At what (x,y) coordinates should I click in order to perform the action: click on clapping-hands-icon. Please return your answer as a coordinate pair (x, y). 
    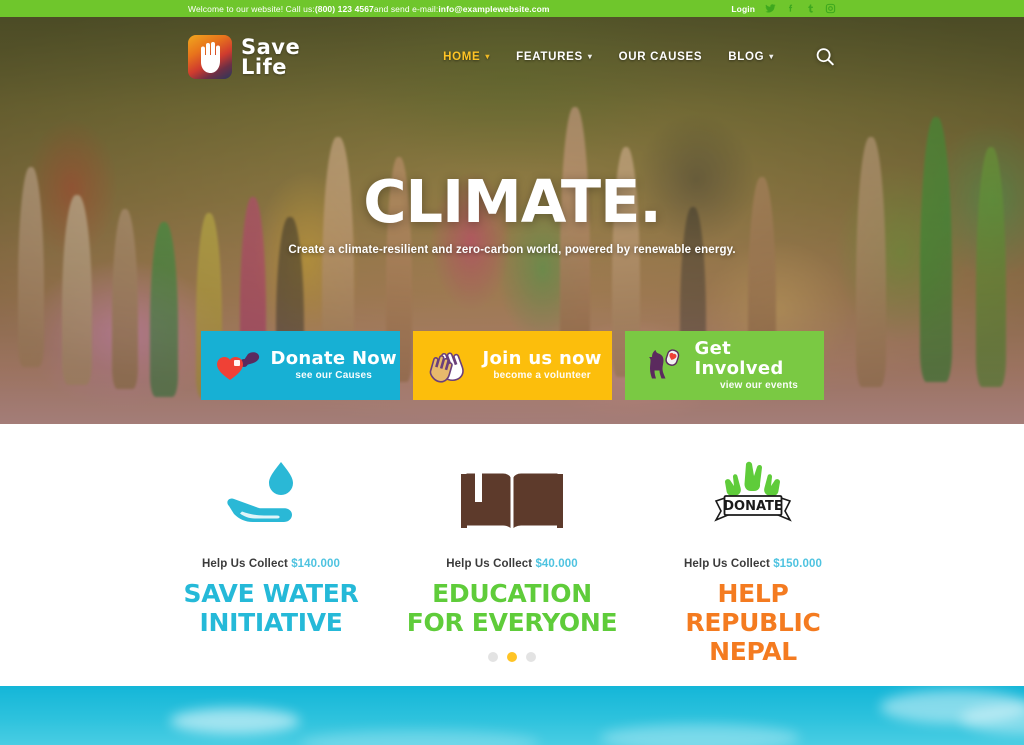
    Looking at the image, I should click on (450, 366).